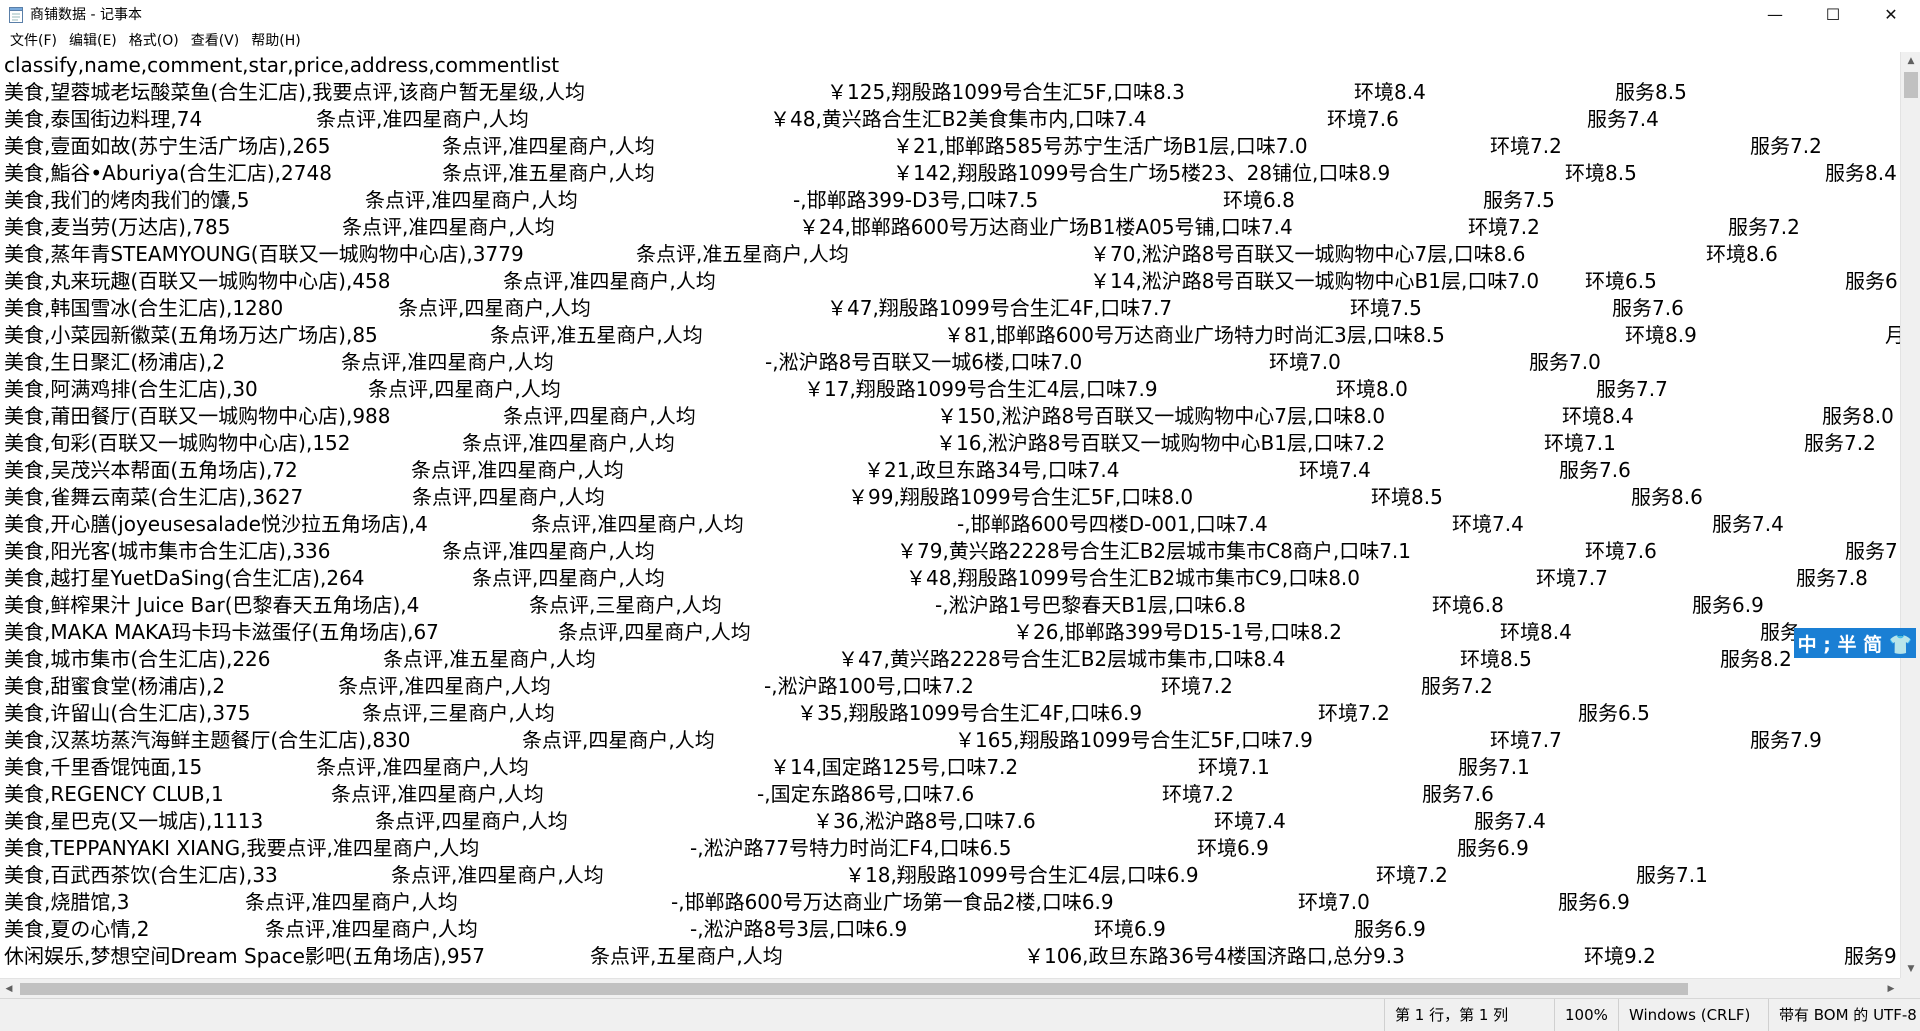  Describe the element at coordinates (141, 875) in the screenshot. I see `text-segment: 美食,百武西茶饮(合生汇店),33` at that location.